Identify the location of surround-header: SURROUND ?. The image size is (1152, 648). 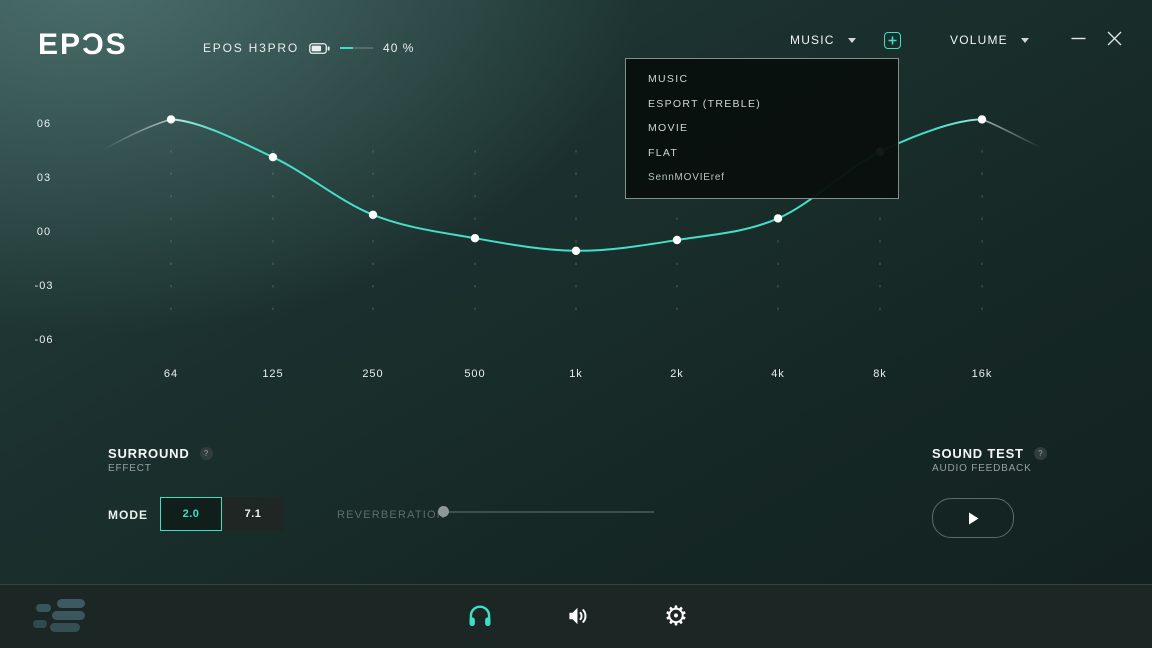
(160, 453).